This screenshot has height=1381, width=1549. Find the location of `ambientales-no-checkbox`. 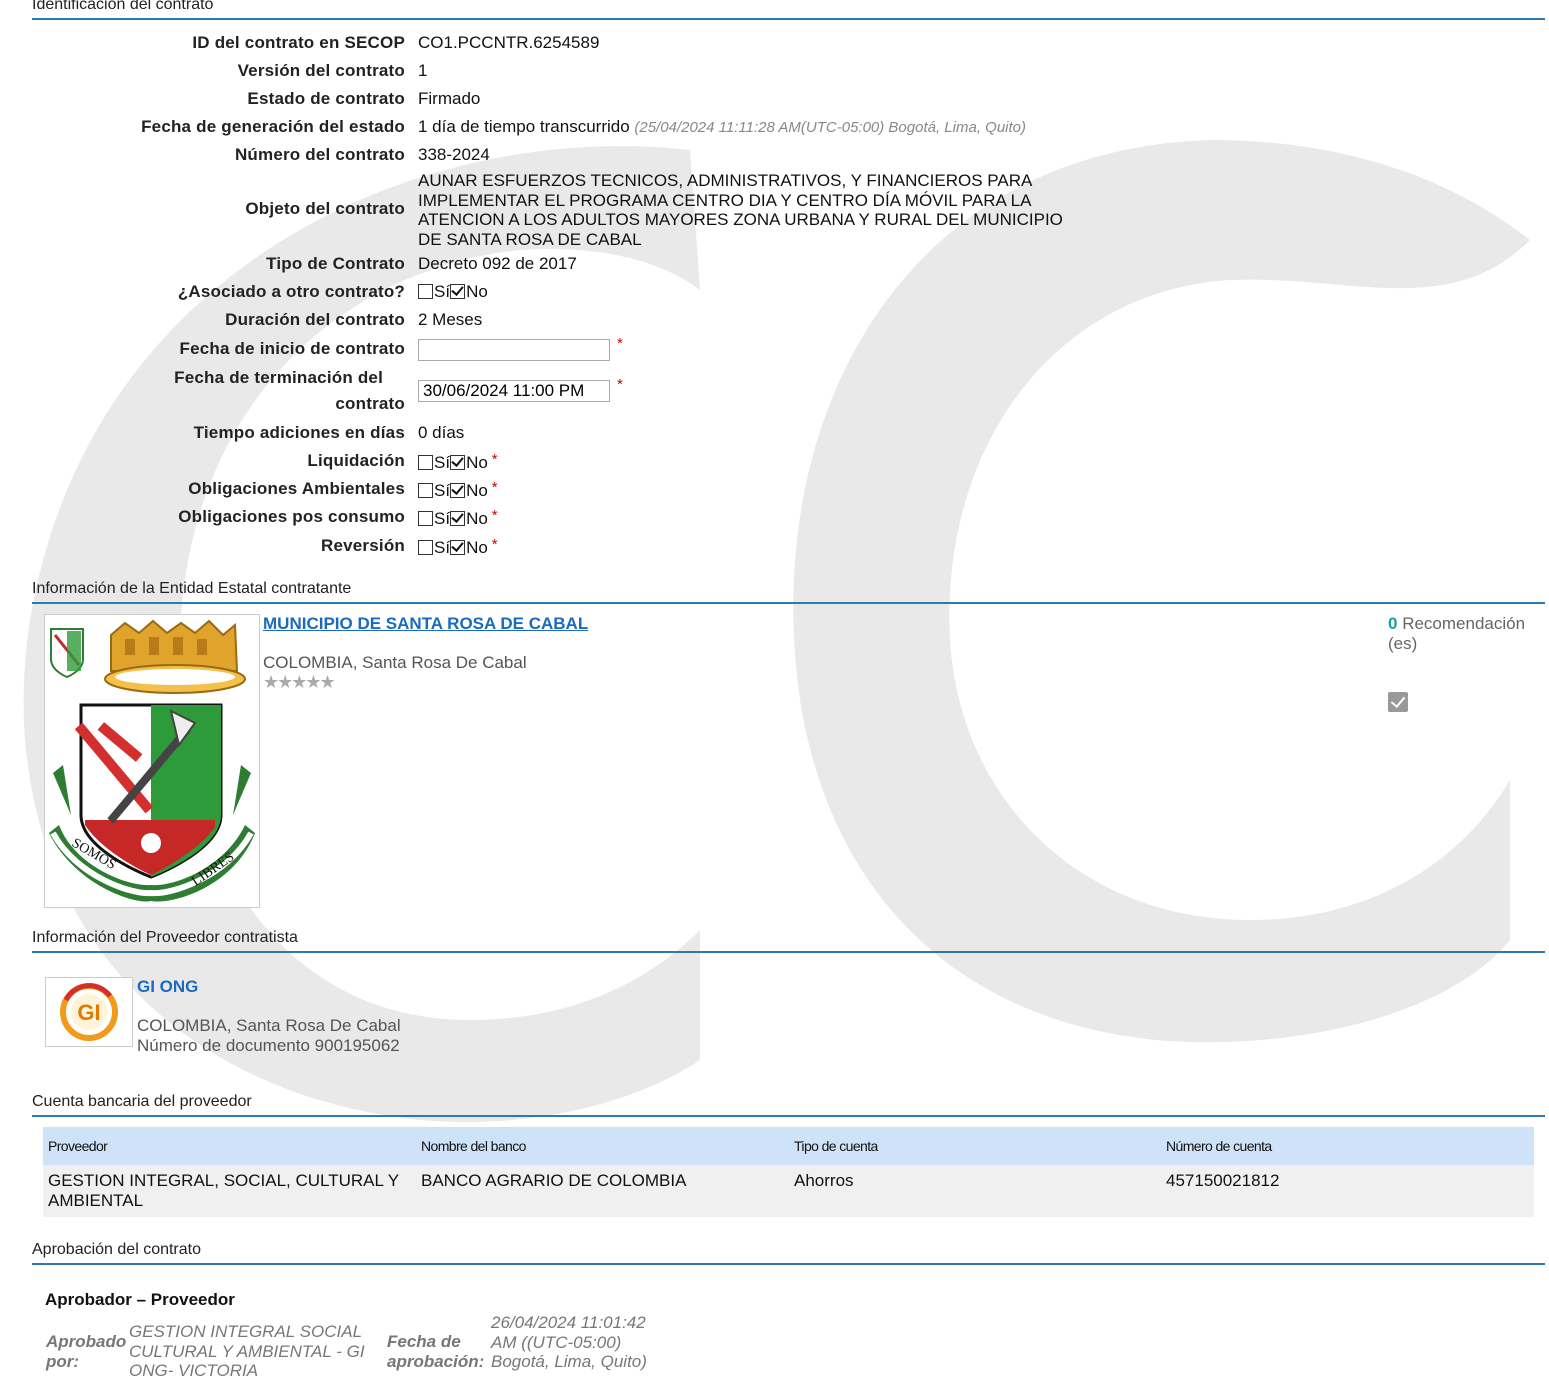

ambientales-no-checkbox is located at coordinates (458, 490).